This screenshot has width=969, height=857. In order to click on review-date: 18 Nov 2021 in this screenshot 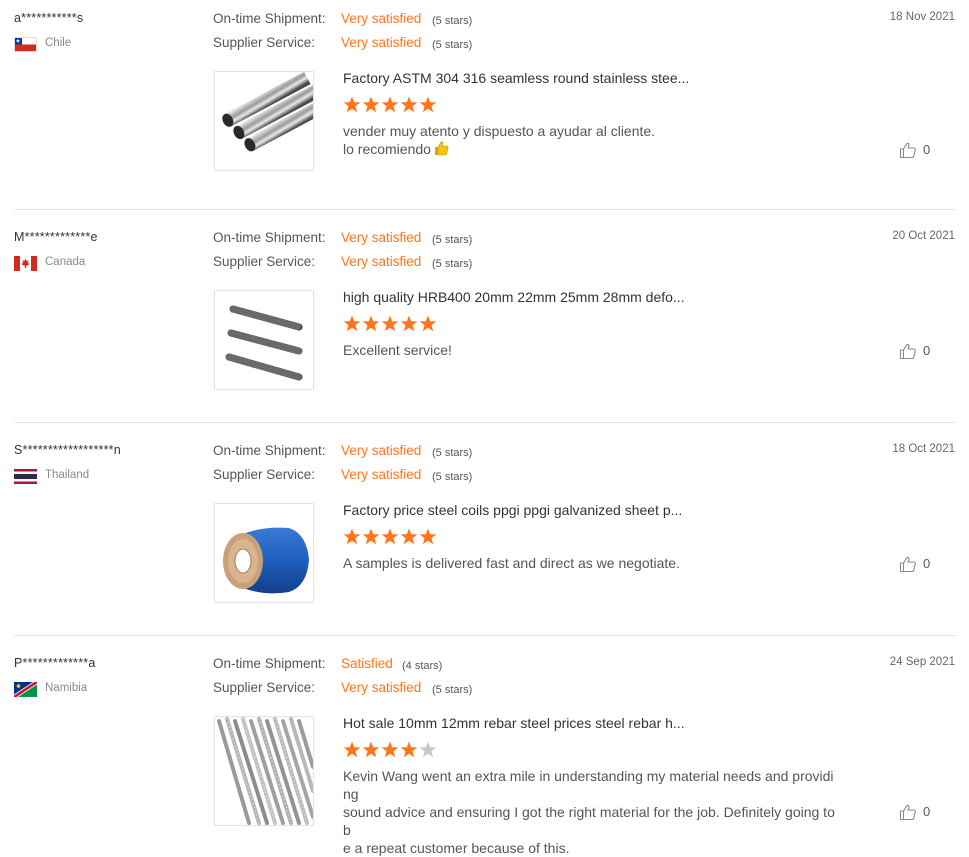, I will do `click(922, 17)`.